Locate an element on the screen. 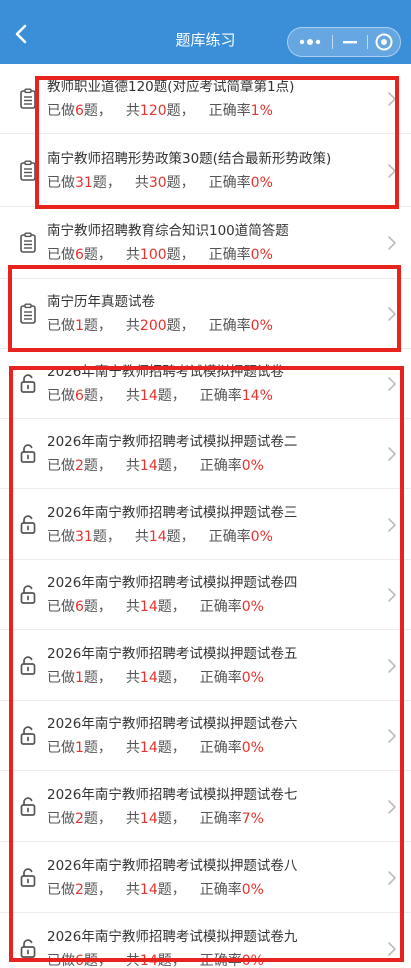 This screenshot has height=968, width=411. close-button is located at coordinates (384, 42).